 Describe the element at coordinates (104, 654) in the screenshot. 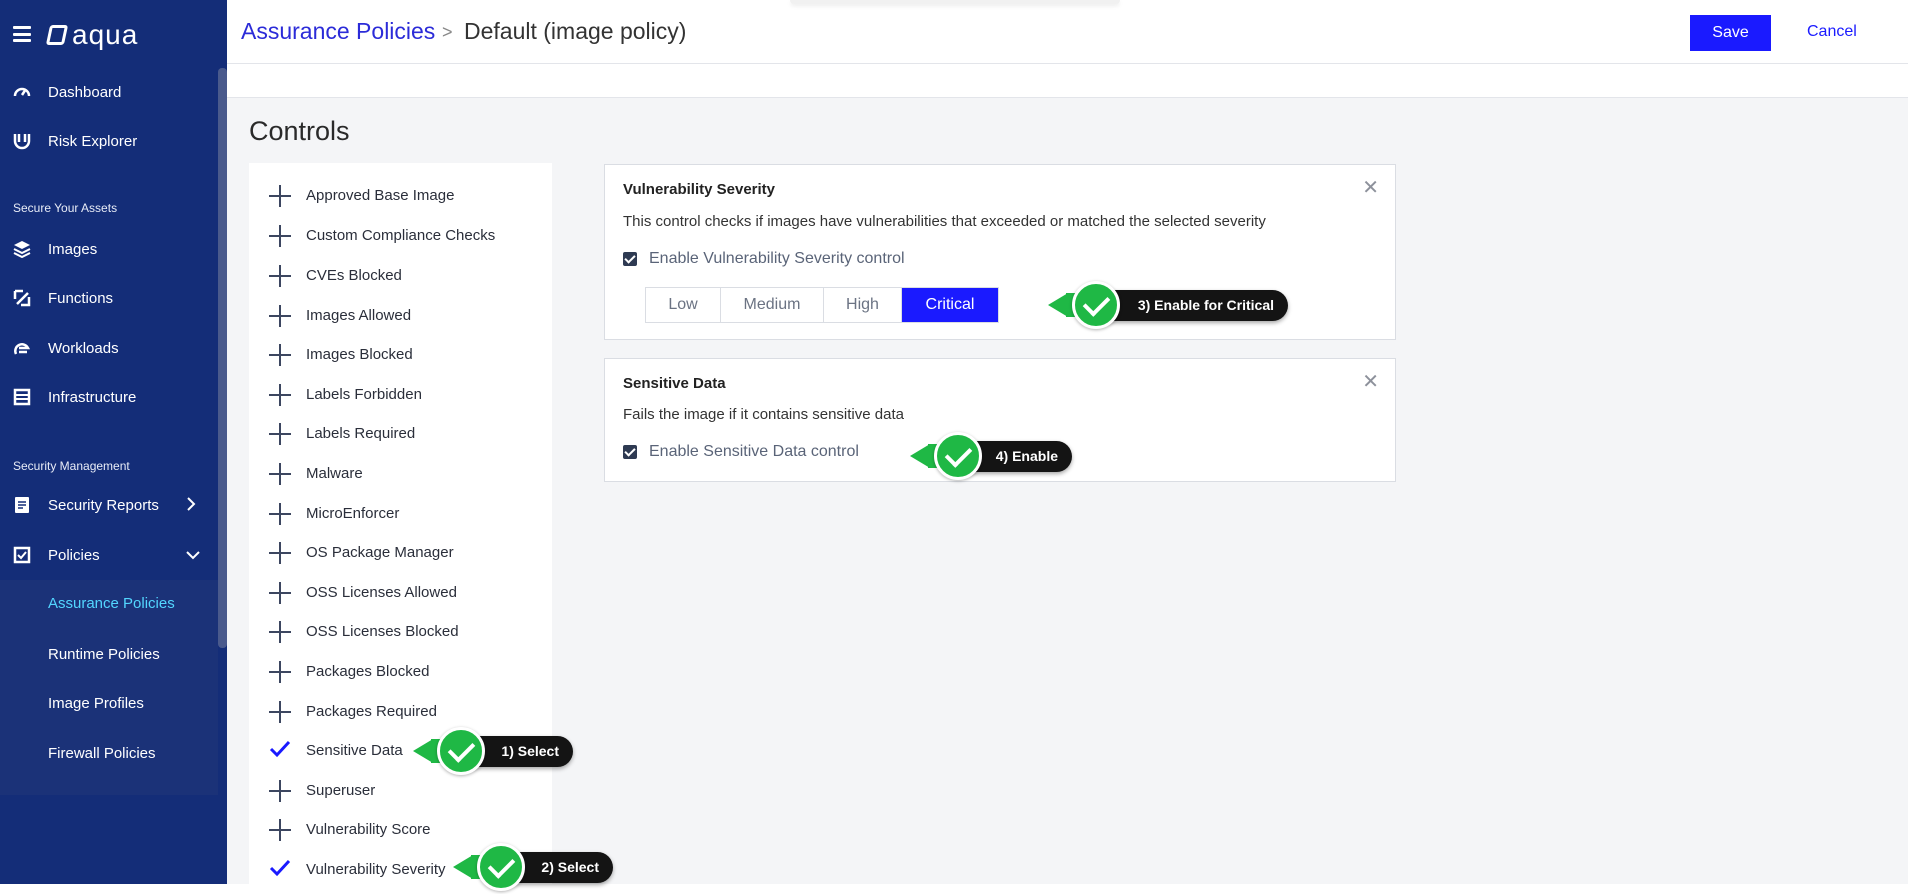

I see `sidebar-subitem-runtime-policies: Runtime Policies` at that location.